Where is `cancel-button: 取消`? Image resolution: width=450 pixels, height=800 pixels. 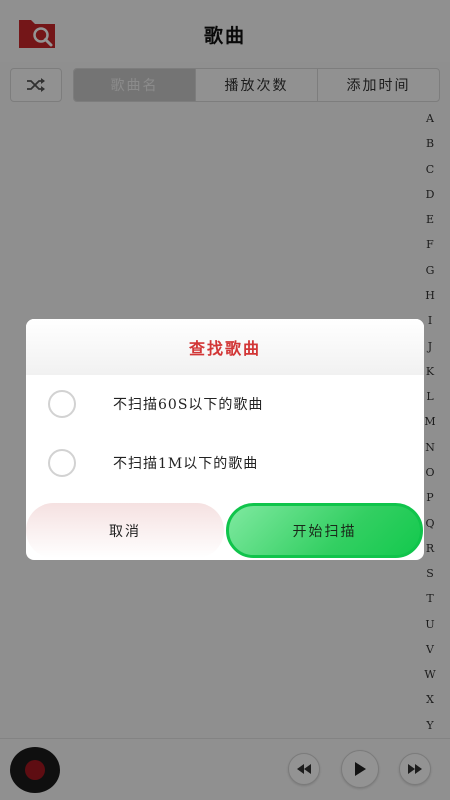
cancel-button: 取消 is located at coordinates (125, 530).